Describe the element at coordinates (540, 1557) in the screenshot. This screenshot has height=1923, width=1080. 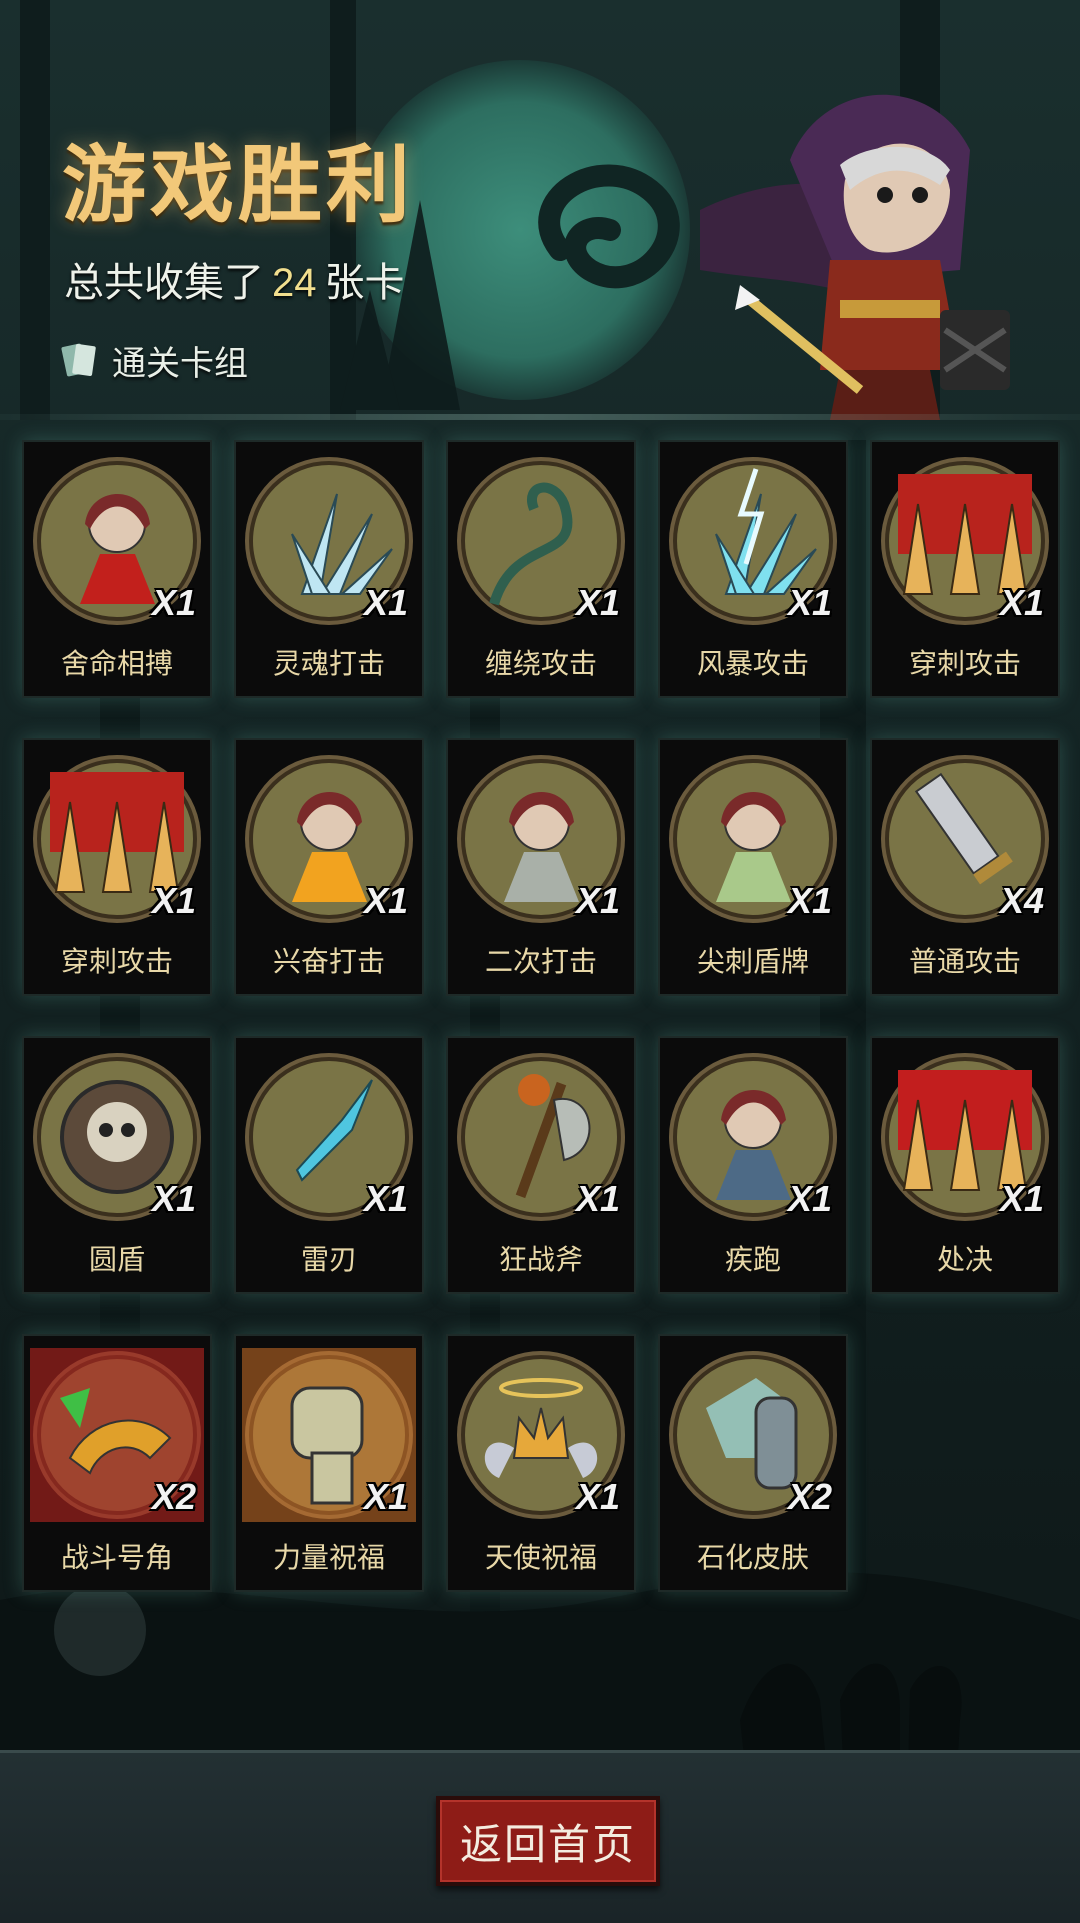
I see `card-name: 天使祝福` at that location.